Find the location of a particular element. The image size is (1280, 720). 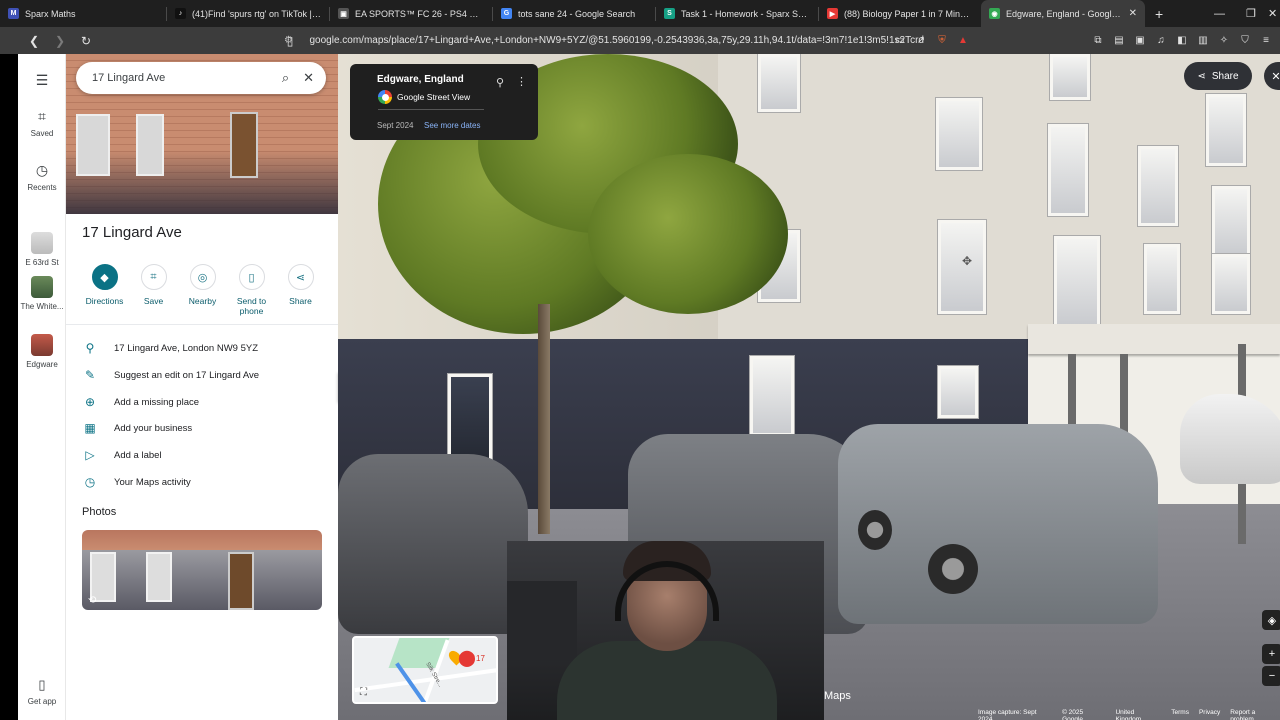

tab-favicon-icon: S is located at coordinates (669, 13).